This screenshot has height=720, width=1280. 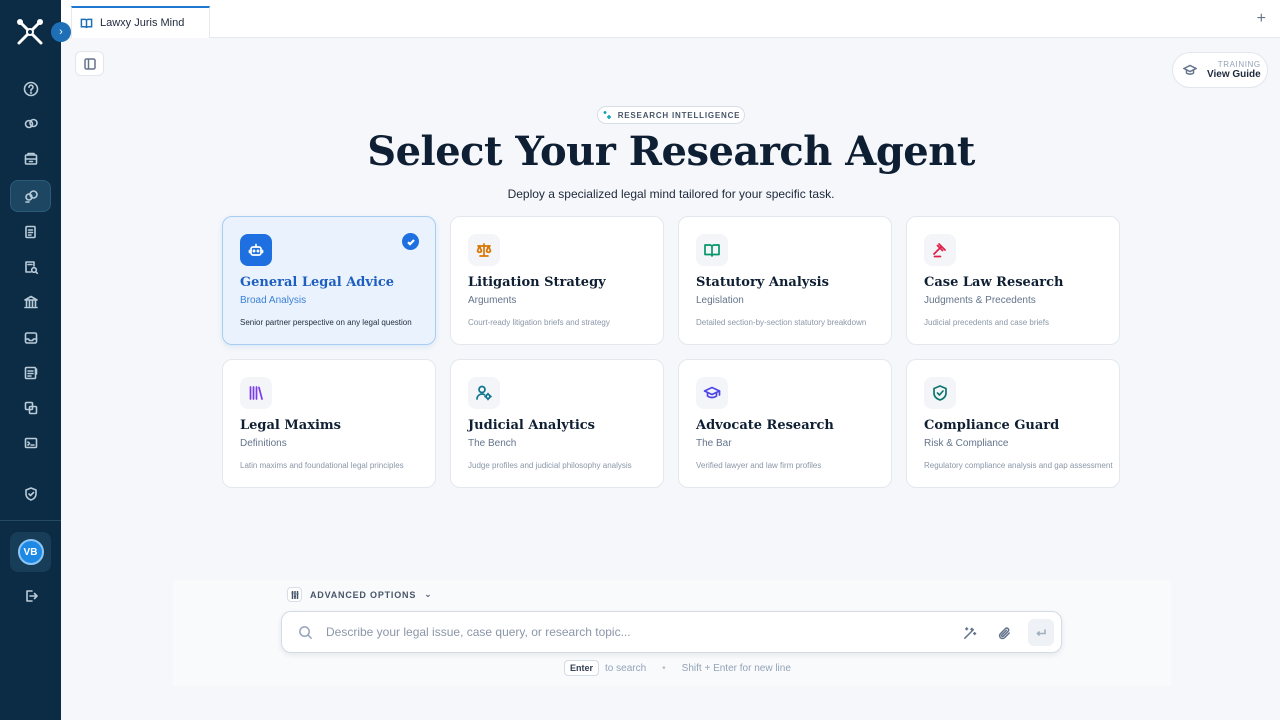 I want to click on sidebar-item-notes, so click(x=30, y=373).